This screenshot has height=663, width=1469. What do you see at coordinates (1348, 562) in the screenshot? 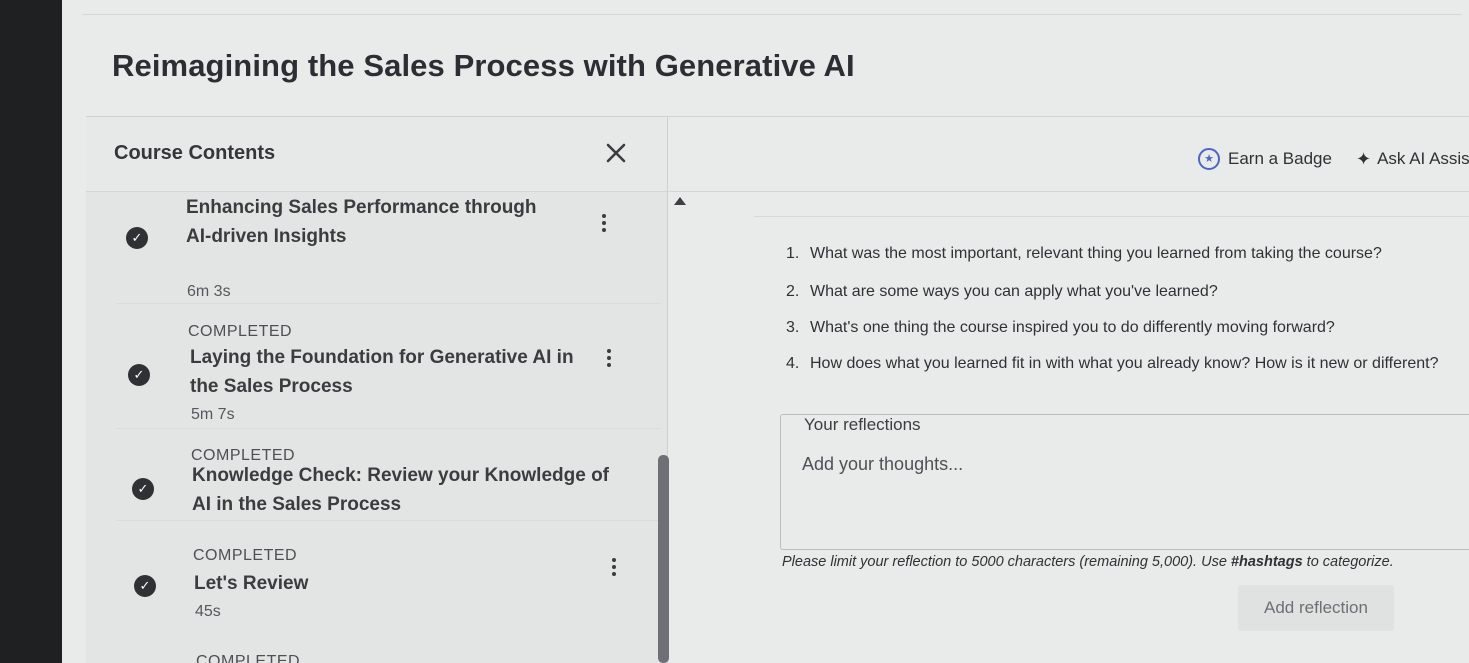
I see `hint-suffix: to categorize.` at bounding box center [1348, 562].